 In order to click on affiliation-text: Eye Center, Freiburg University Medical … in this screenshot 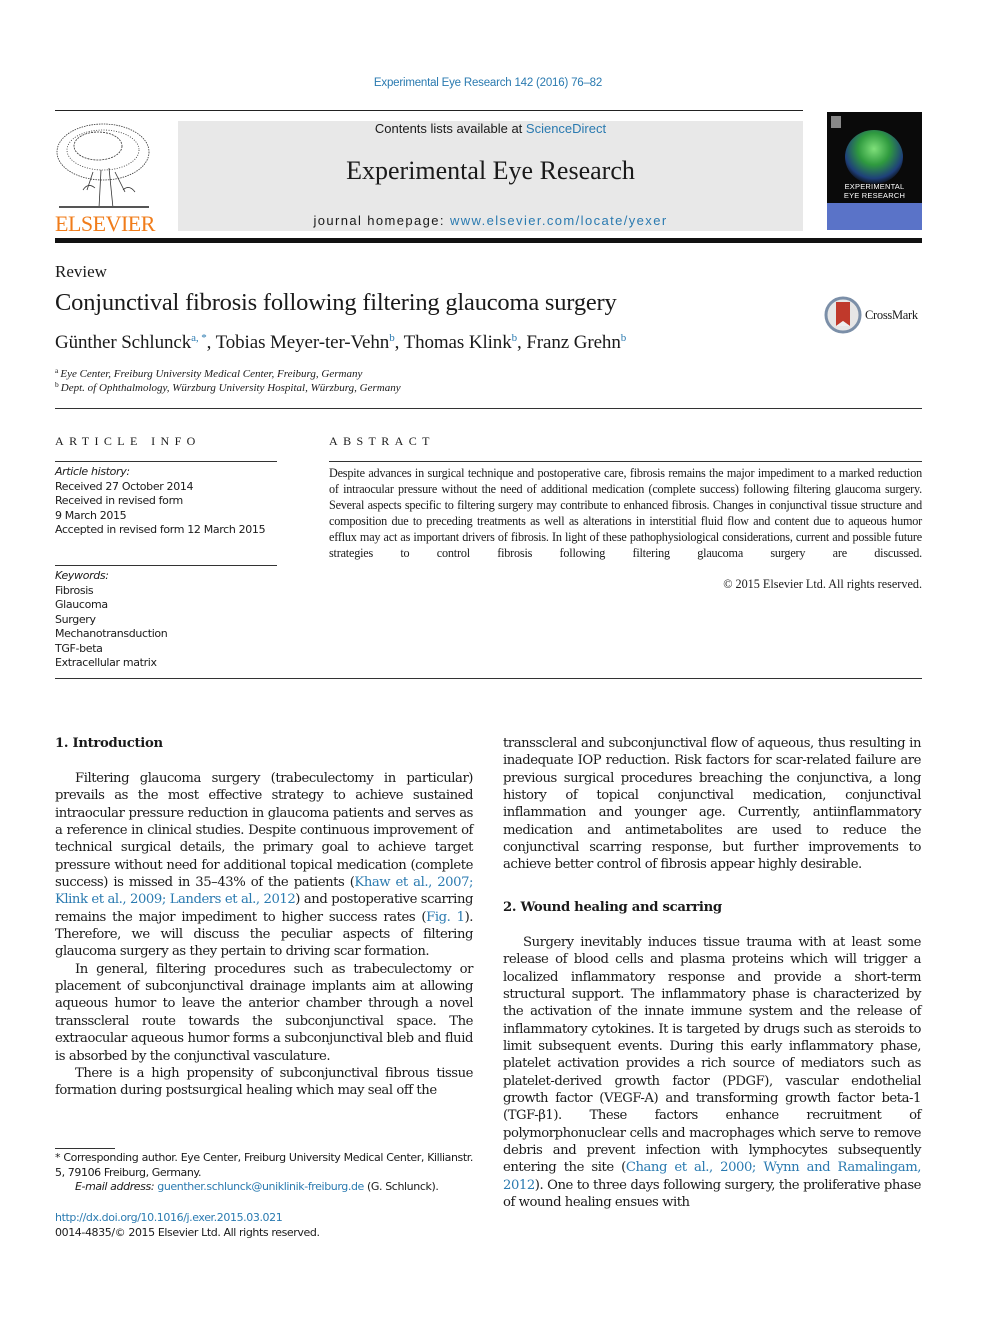, I will do `click(211, 374)`.